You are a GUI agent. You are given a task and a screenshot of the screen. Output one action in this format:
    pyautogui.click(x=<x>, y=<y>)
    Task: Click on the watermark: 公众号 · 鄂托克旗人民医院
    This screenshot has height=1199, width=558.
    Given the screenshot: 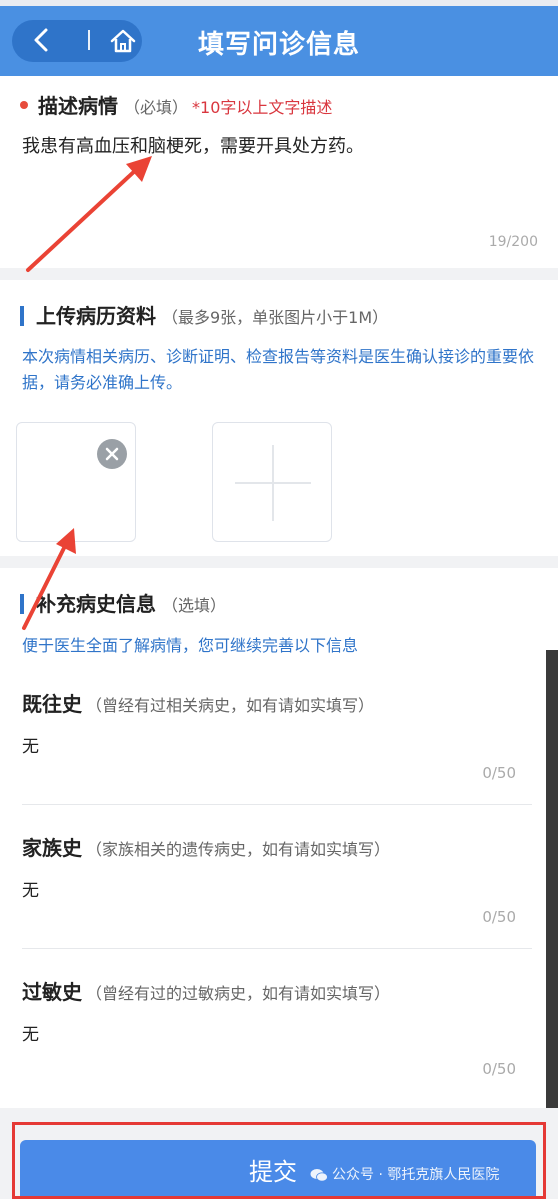 What is the action you would take?
    pyautogui.click(x=404, y=1174)
    